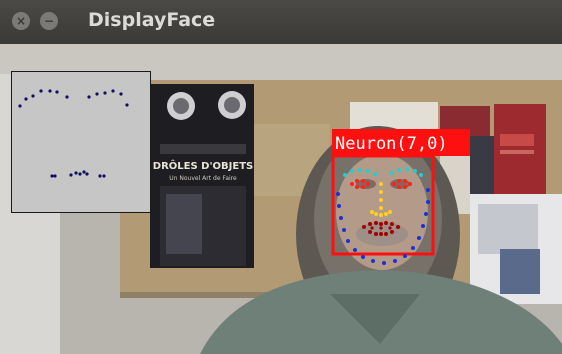 The image size is (562, 354). What do you see at coordinates (203, 178) in the screenshot?
I see `poster-subtitle: Un Nouvel Art de Faire` at bounding box center [203, 178].